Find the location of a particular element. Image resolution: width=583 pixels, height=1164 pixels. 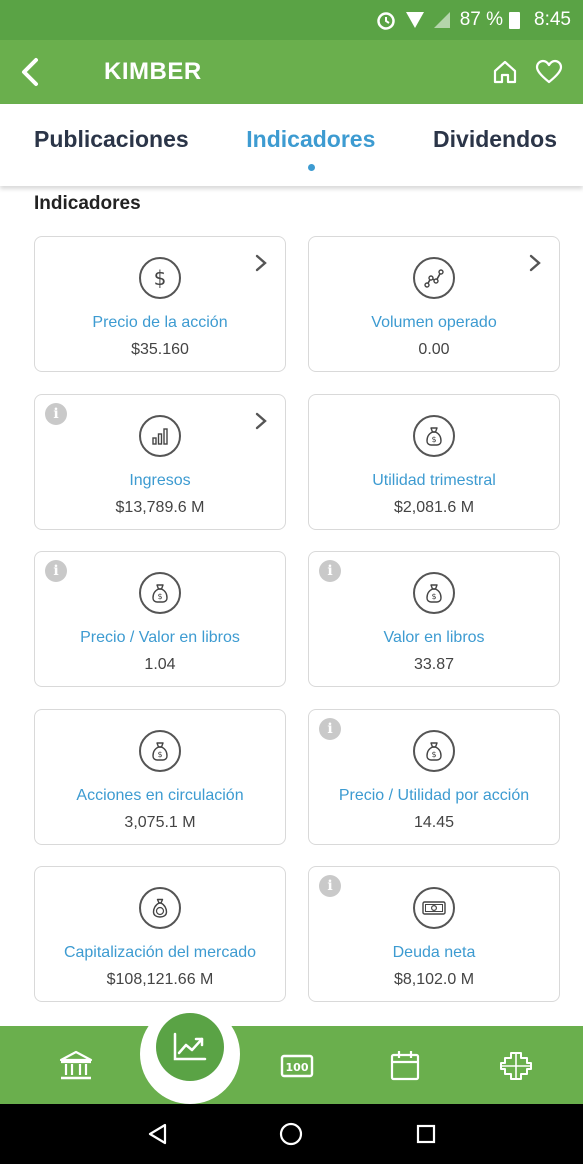

system-nav-bar is located at coordinates (291, 1134).